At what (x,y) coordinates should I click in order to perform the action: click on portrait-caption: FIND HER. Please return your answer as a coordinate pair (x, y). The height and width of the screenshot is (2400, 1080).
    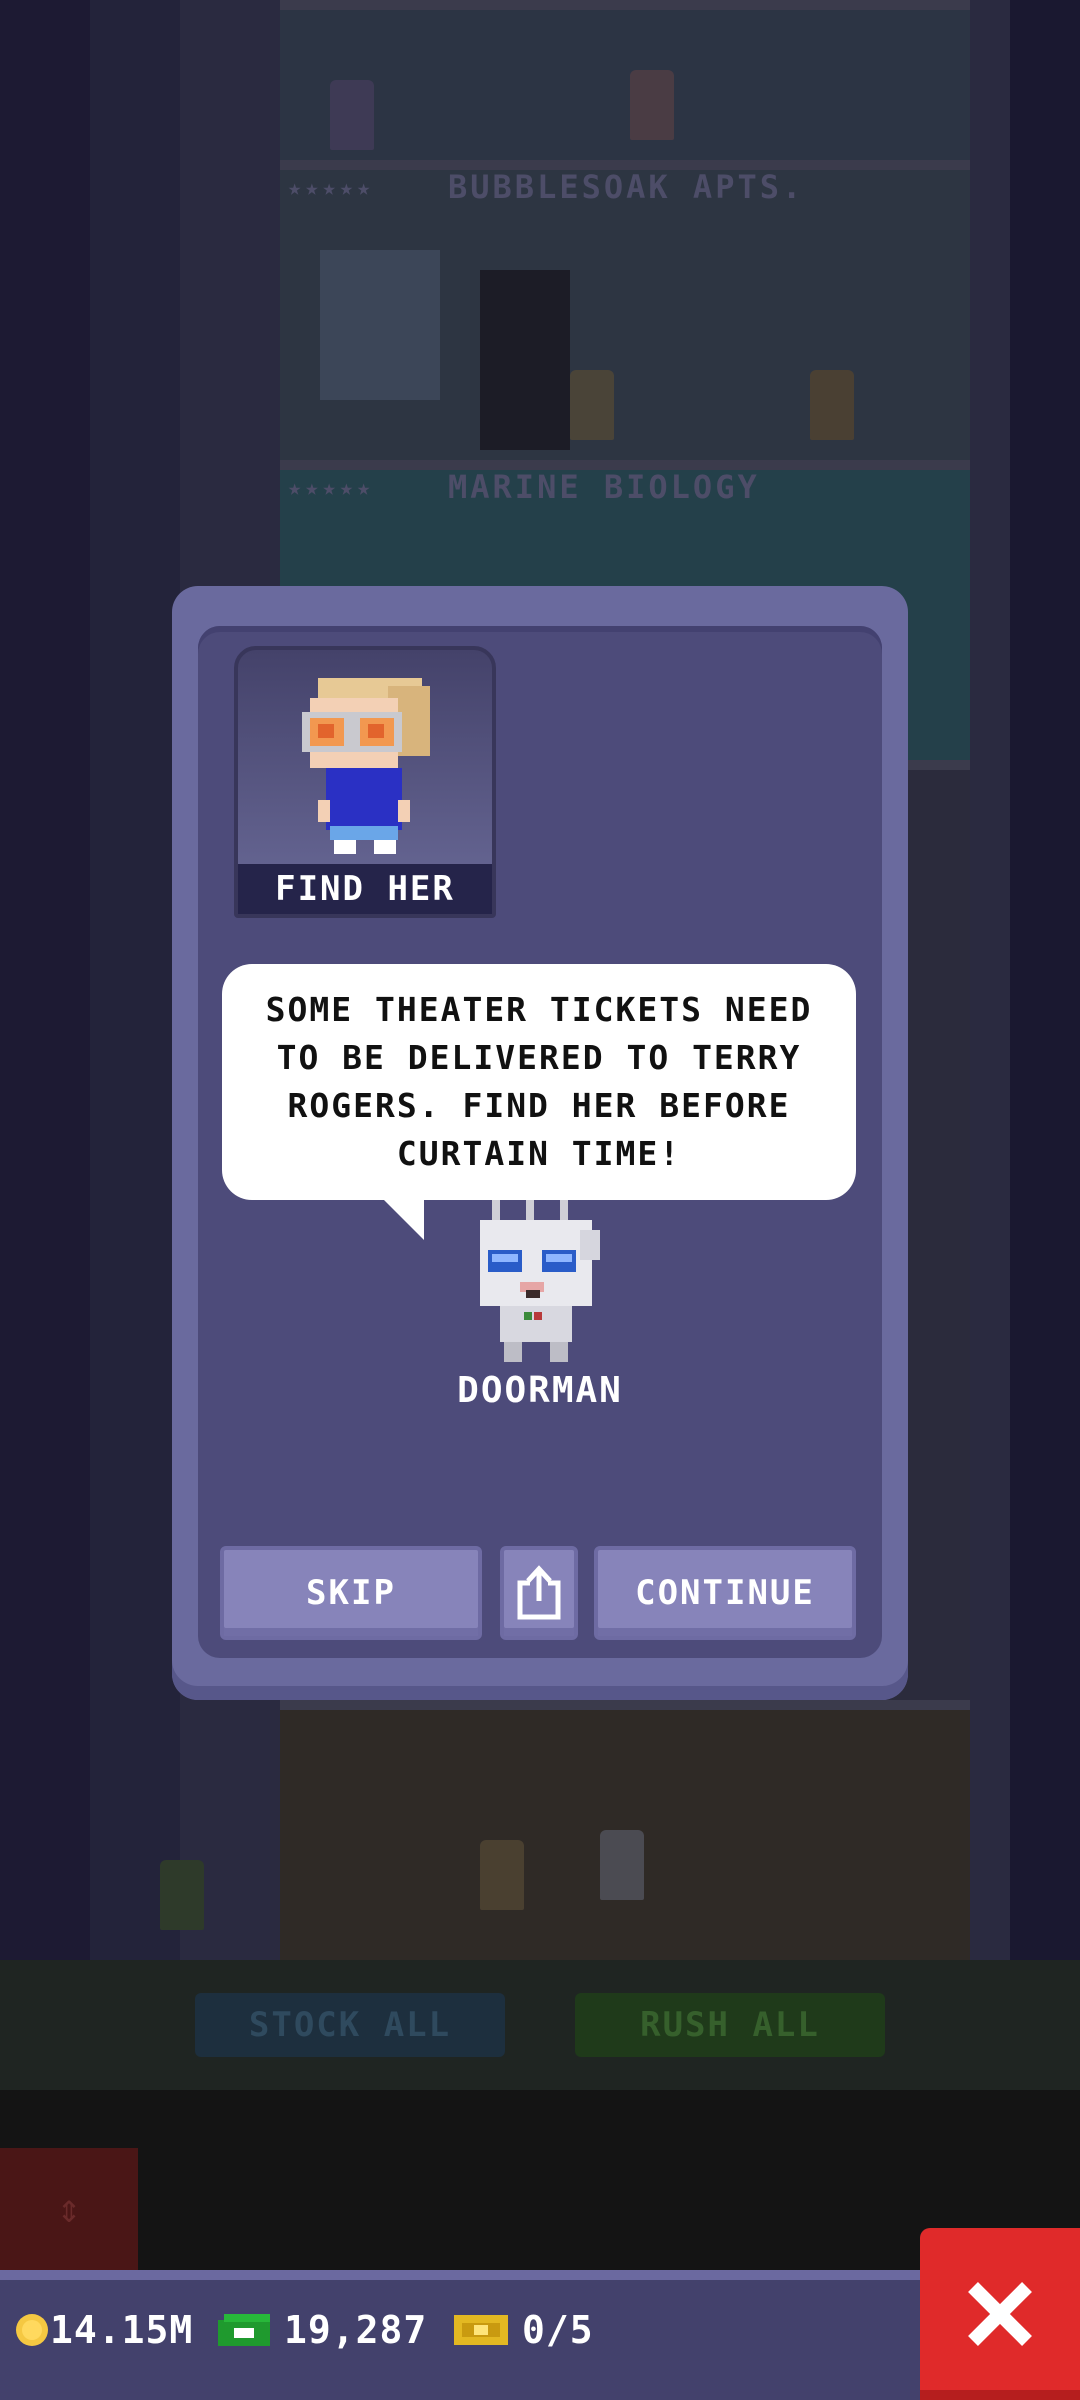
    Looking at the image, I should click on (365, 889).